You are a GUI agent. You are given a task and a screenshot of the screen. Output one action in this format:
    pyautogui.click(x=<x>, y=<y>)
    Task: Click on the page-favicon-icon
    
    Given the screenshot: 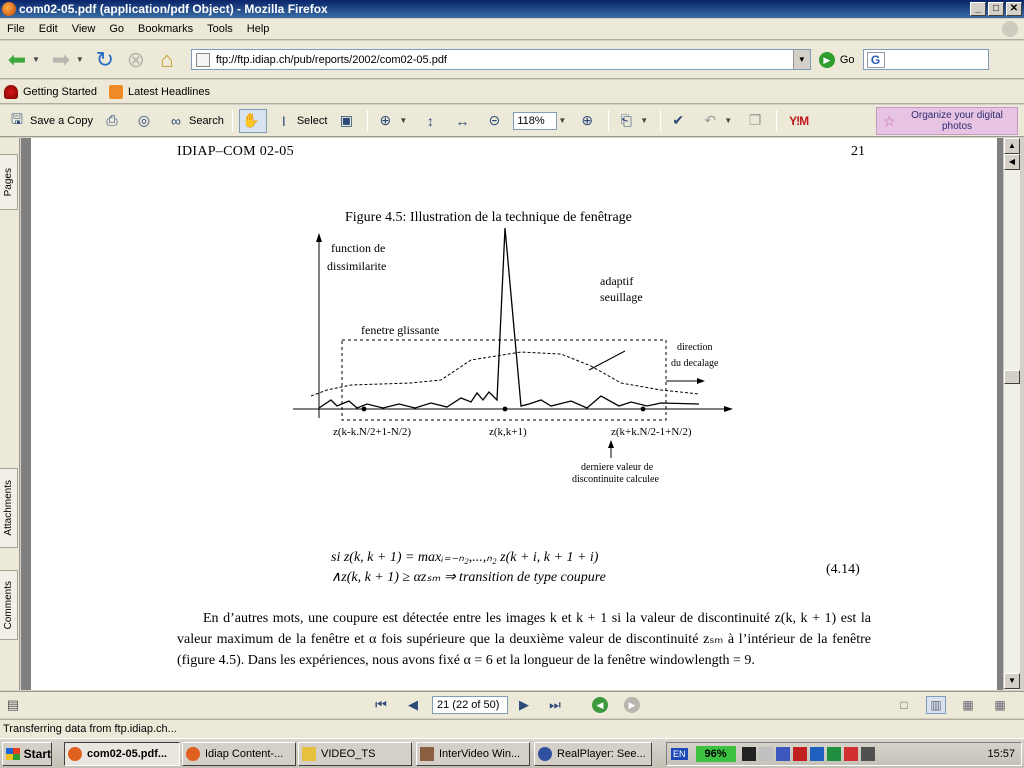 What is the action you would take?
    pyautogui.click(x=202, y=59)
    